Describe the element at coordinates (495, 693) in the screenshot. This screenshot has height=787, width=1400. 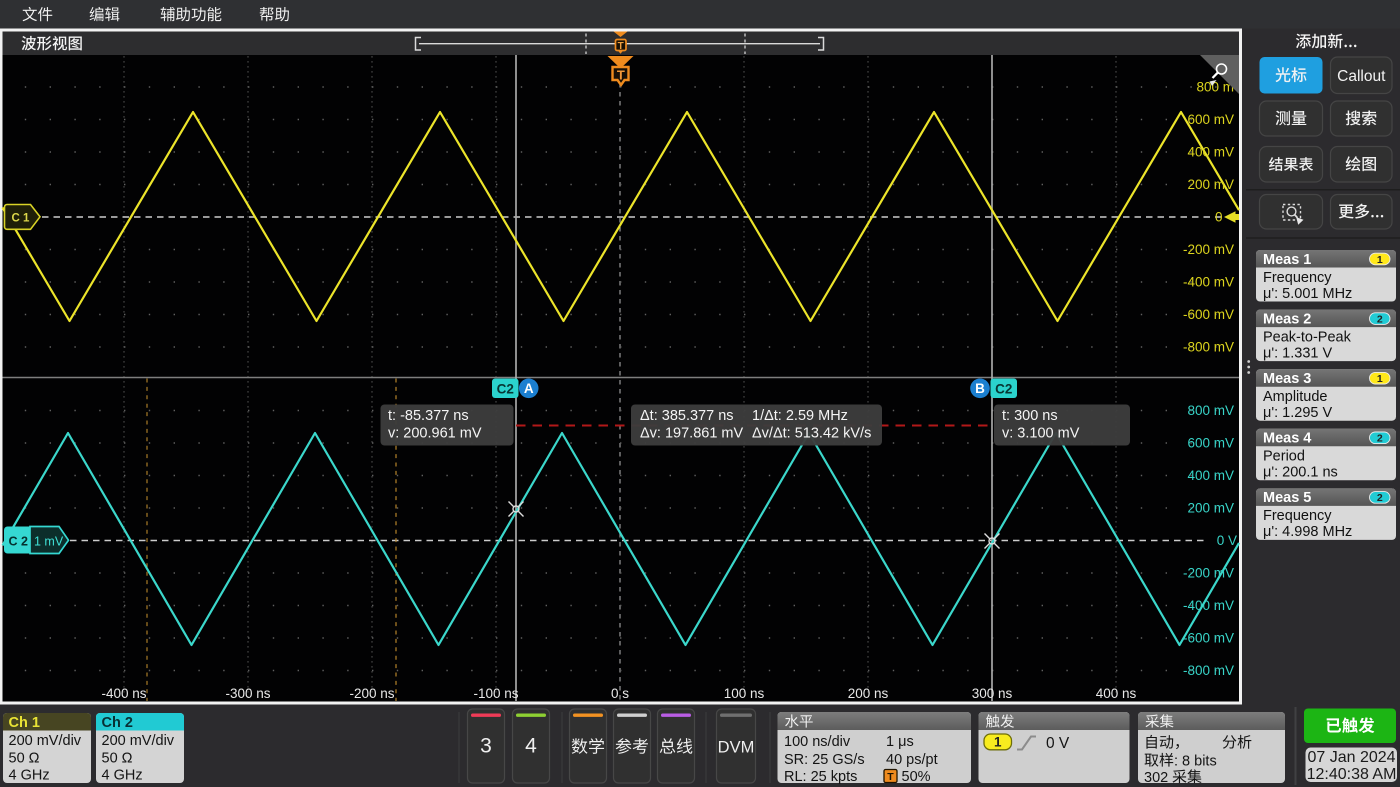
I see `svg-text: -100 ns` at that location.